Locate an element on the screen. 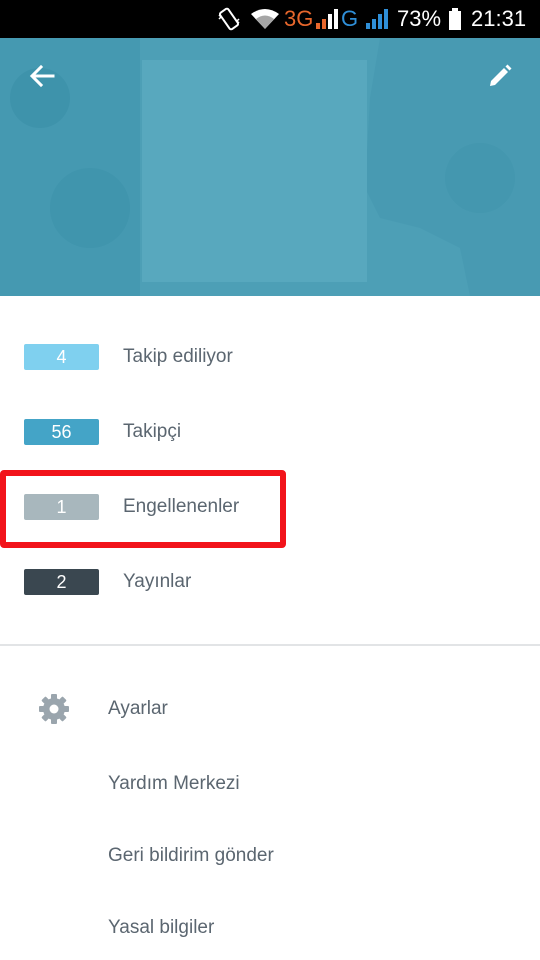  clock: 21:31 is located at coordinates (499, 18).